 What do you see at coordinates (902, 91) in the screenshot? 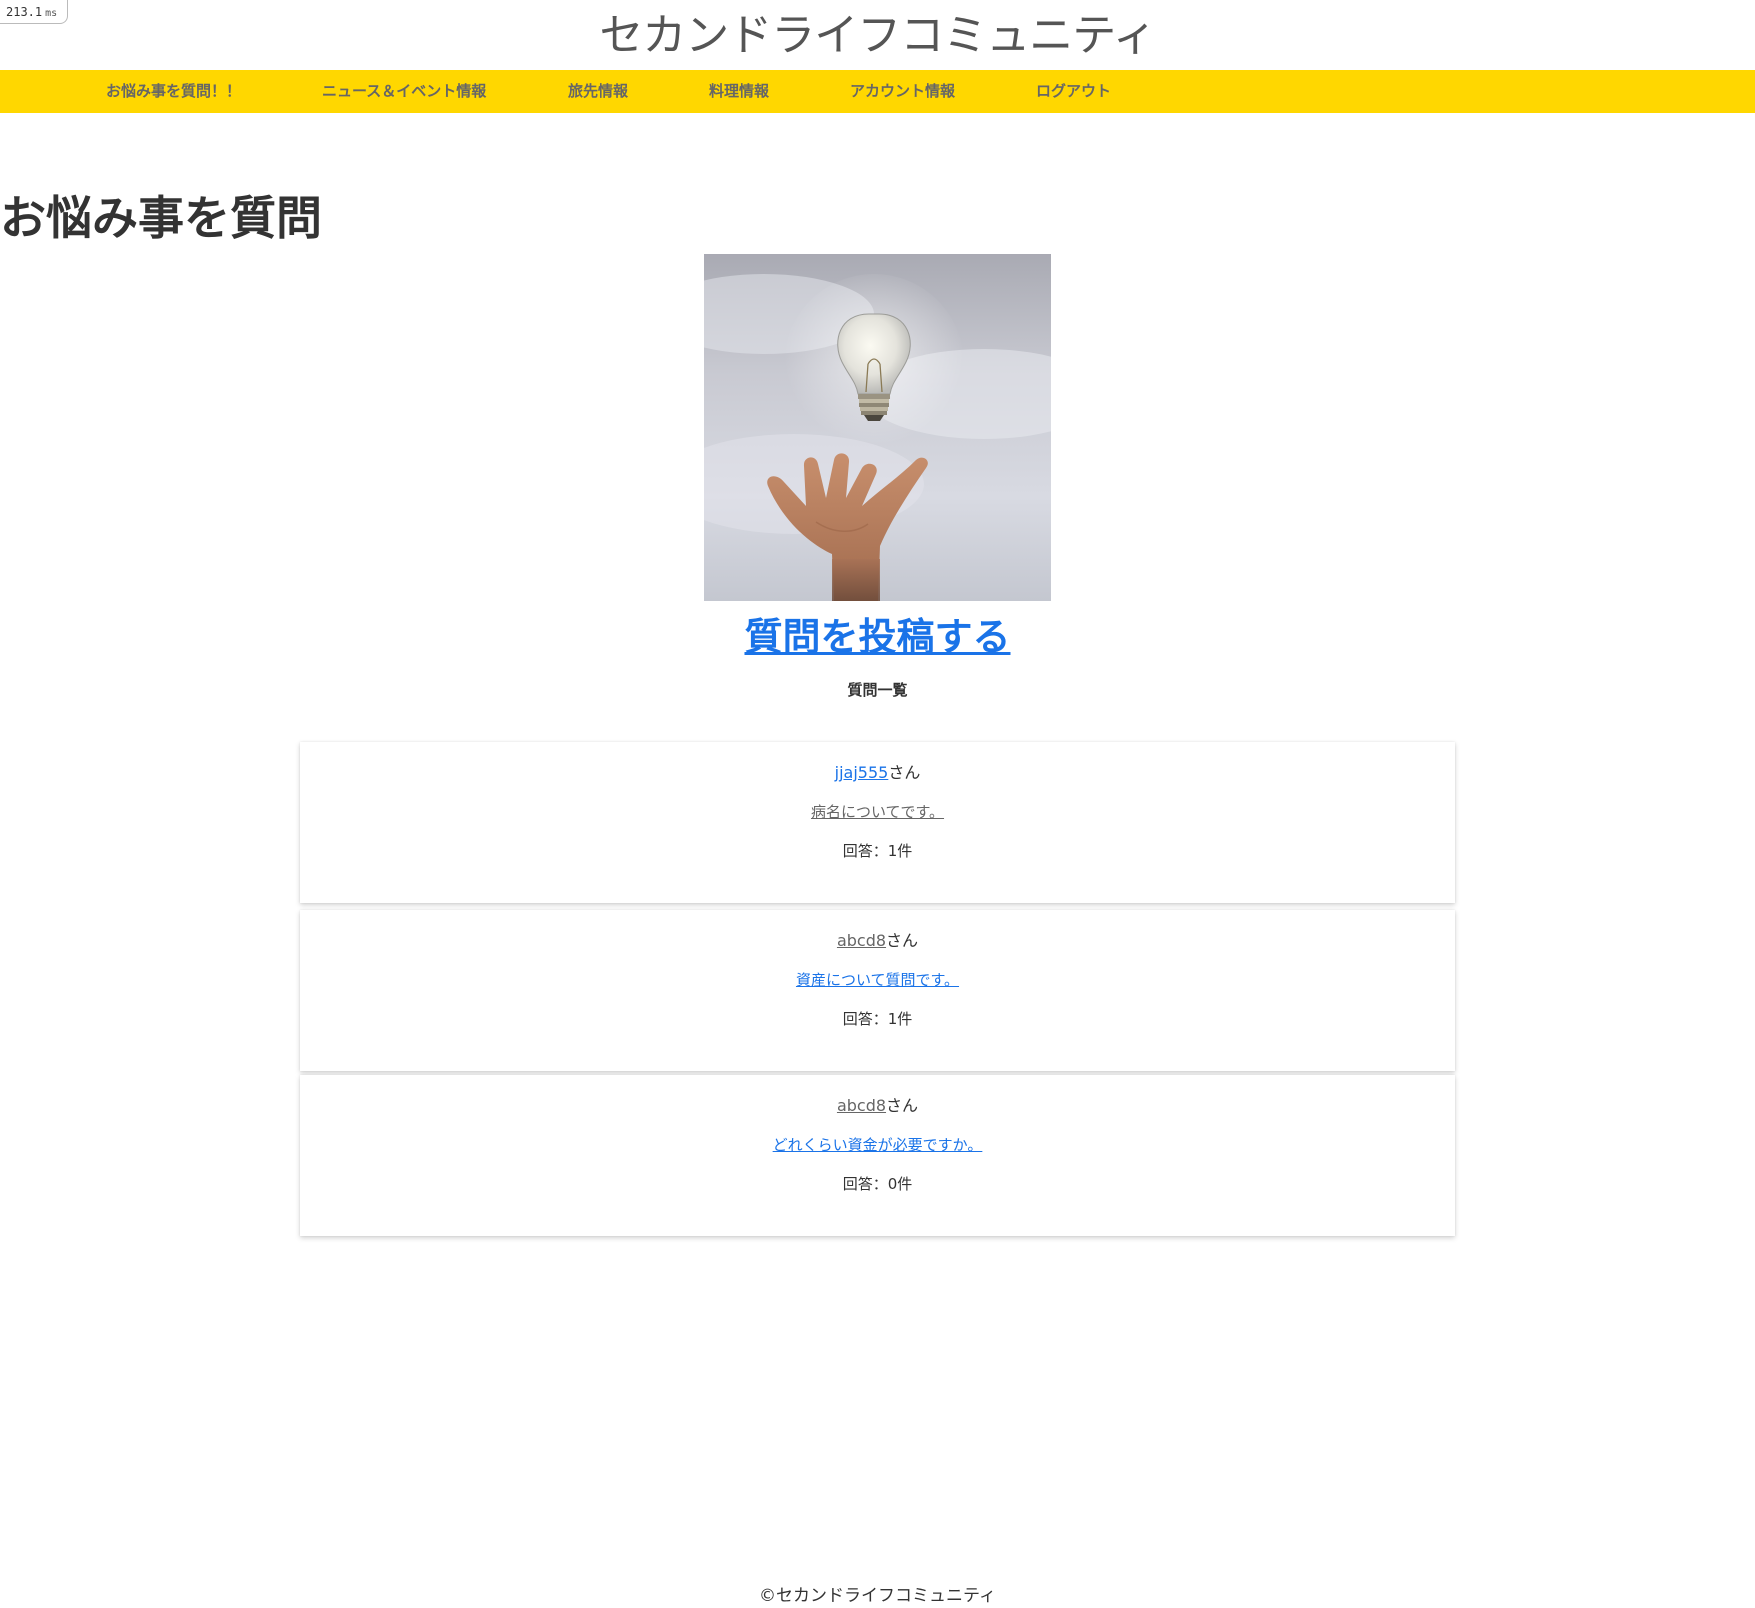
I see `nav-item-account: アカウント情報` at bounding box center [902, 91].